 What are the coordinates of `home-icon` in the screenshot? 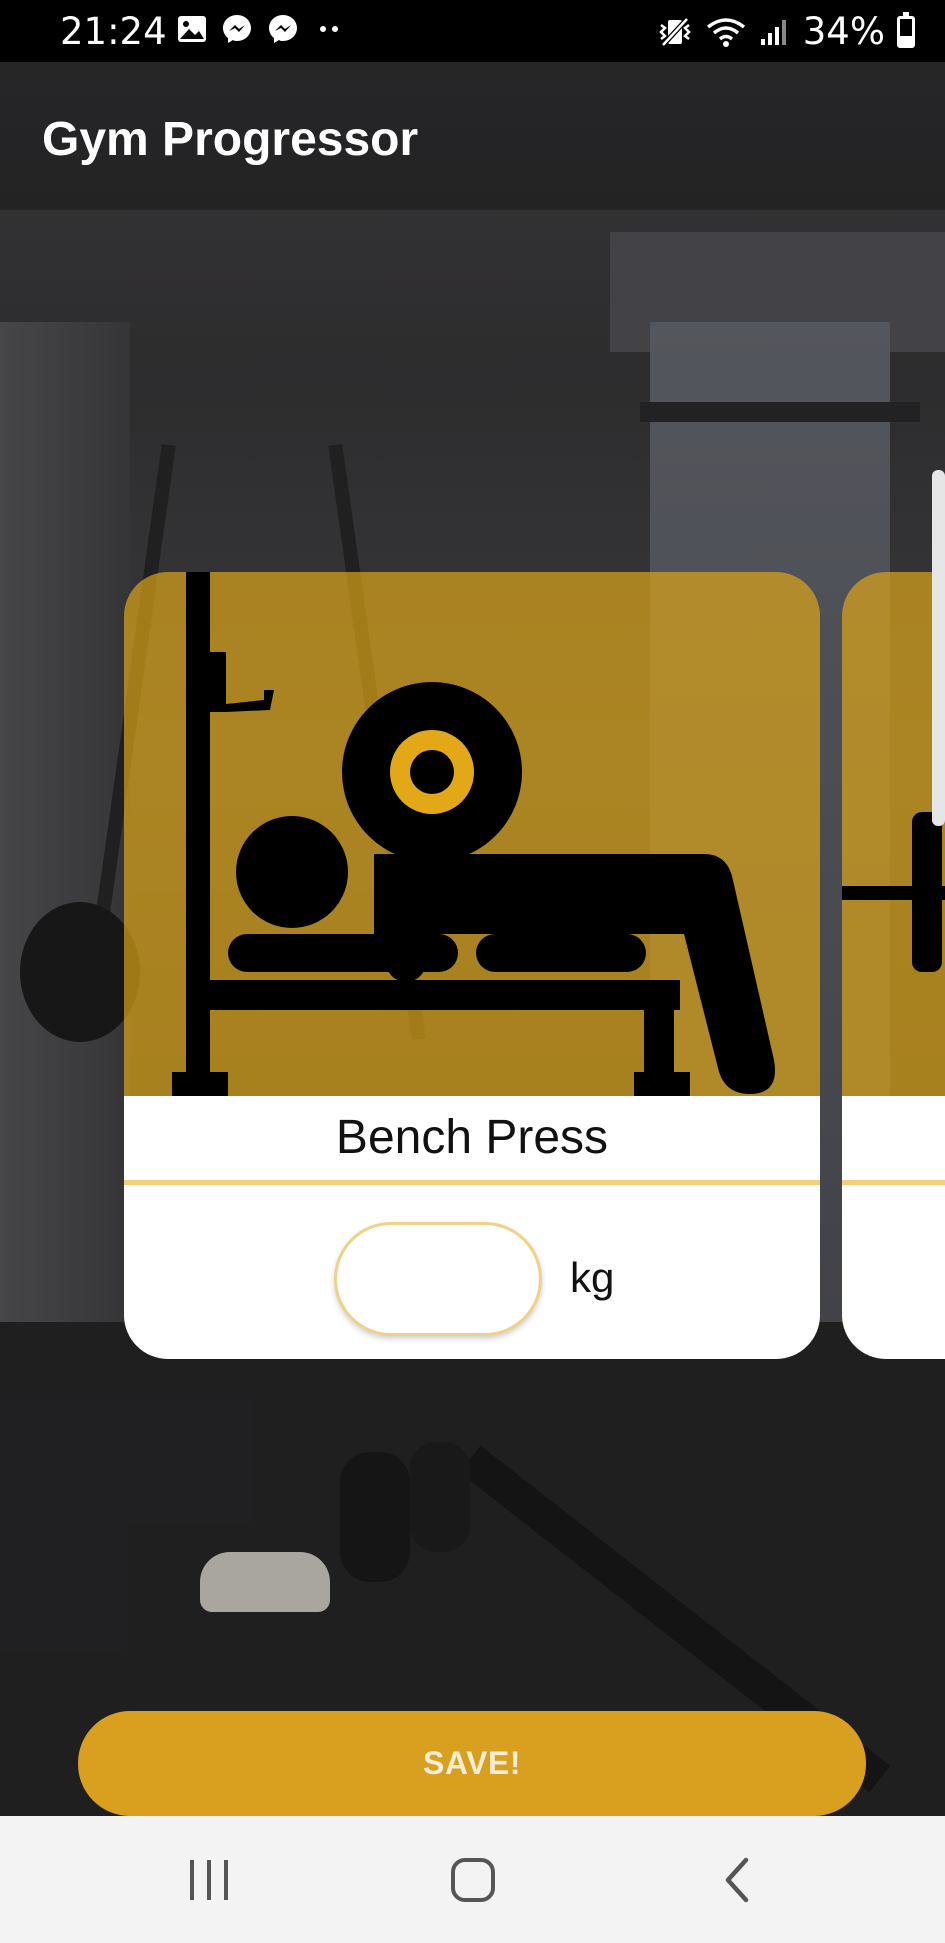 It's located at (473, 1880).